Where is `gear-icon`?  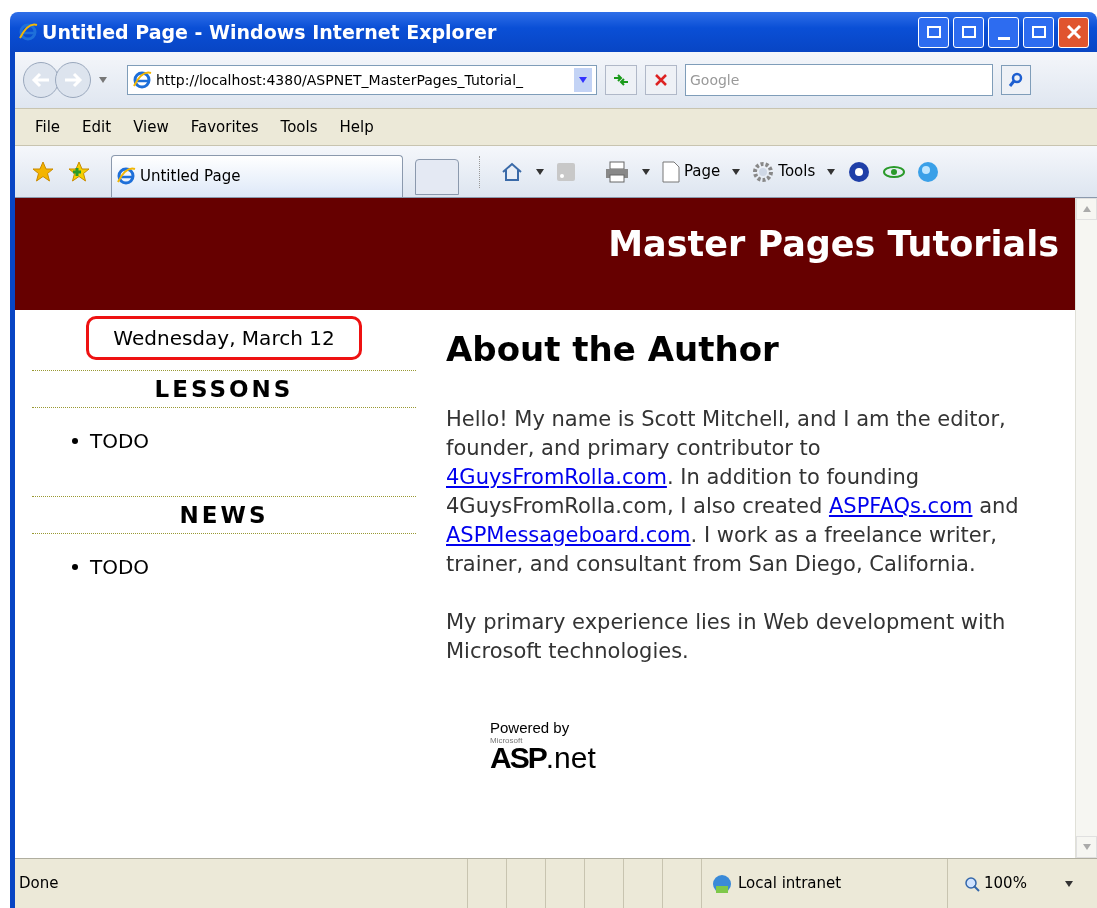
gear-icon is located at coordinates (763, 171).